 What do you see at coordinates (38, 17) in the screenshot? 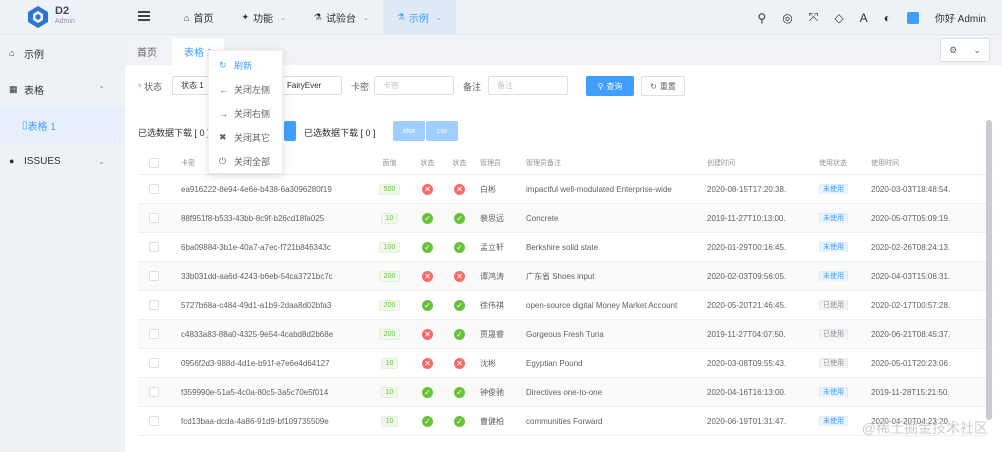
I see `d2-logo-icon` at bounding box center [38, 17].